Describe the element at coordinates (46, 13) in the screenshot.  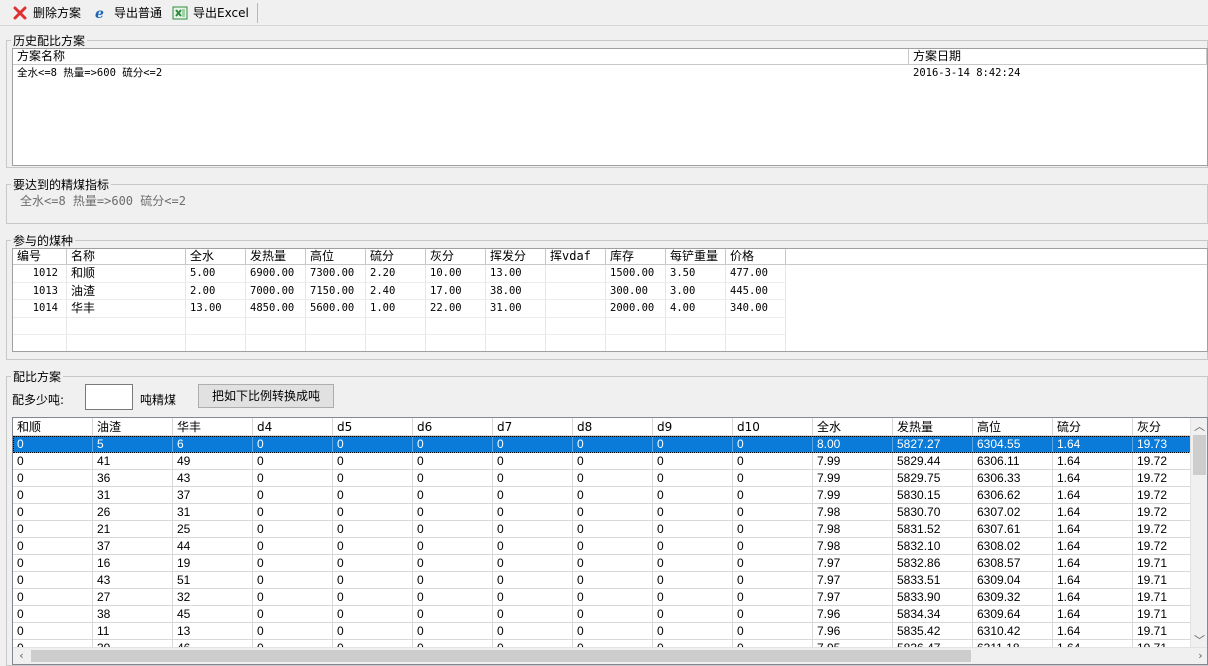
I see `delete-plan-button: 删除方案` at that location.